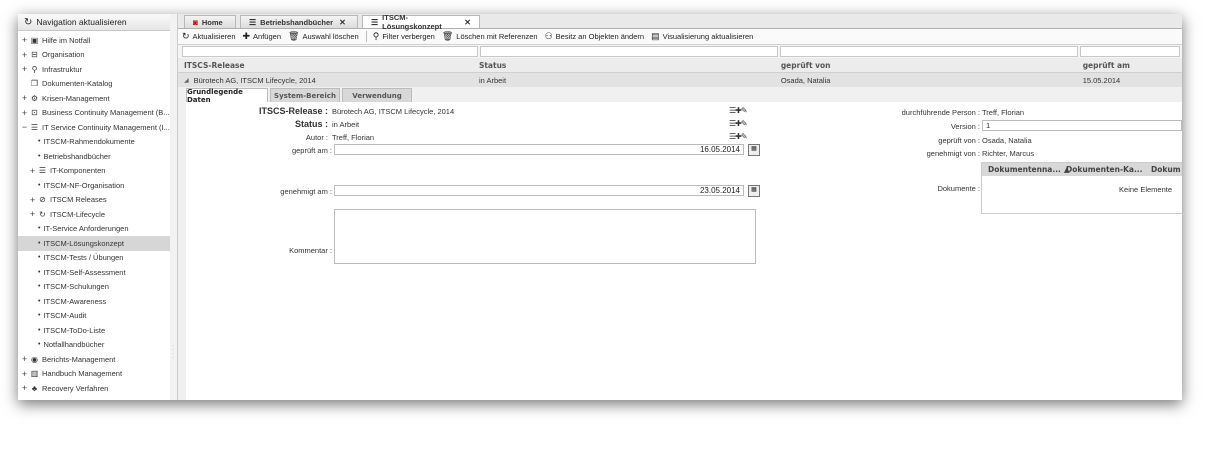 This screenshot has width=1216, height=451. What do you see at coordinates (34, 388) in the screenshot?
I see `category-icon: ♣` at bounding box center [34, 388].